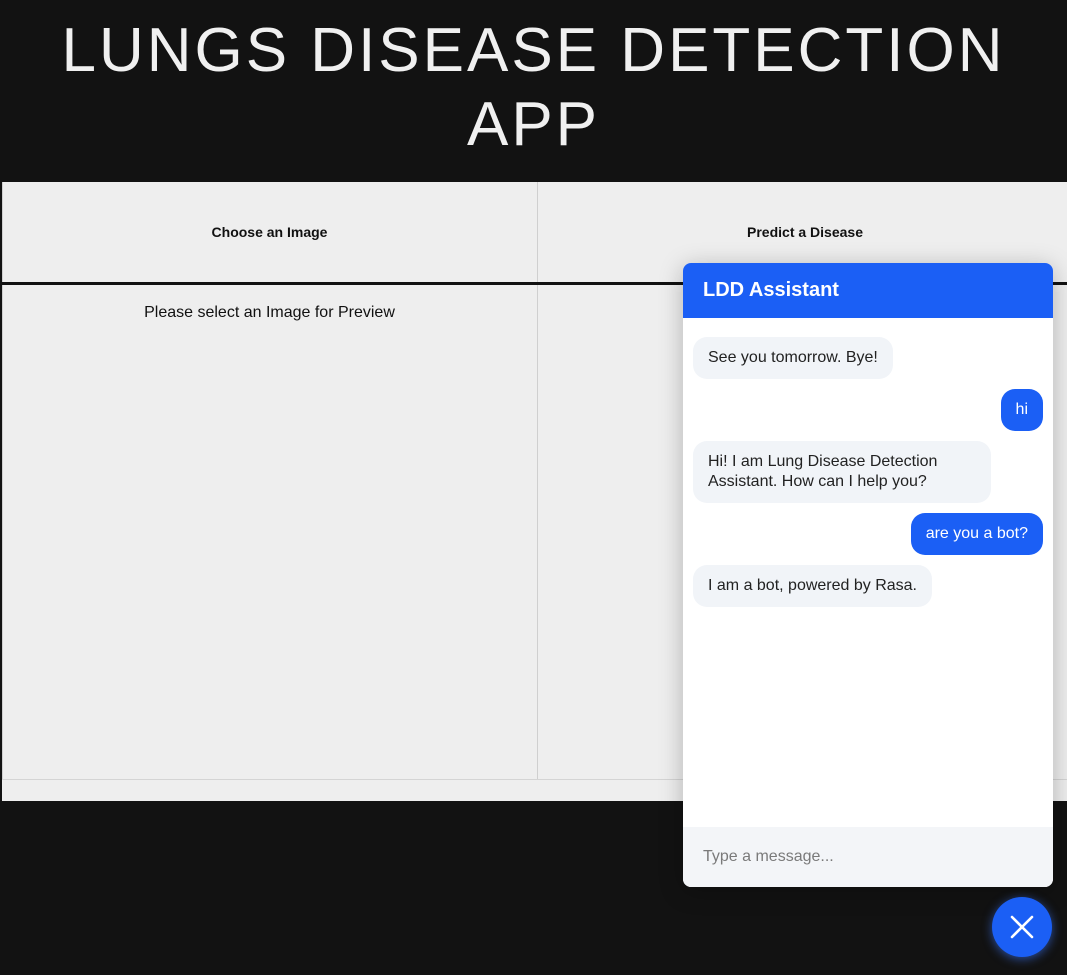 Image resolution: width=1067 pixels, height=975 pixels. Describe the element at coordinates (976, 534) in the screenshot. I see `user-message: are you a bot?` at that location.